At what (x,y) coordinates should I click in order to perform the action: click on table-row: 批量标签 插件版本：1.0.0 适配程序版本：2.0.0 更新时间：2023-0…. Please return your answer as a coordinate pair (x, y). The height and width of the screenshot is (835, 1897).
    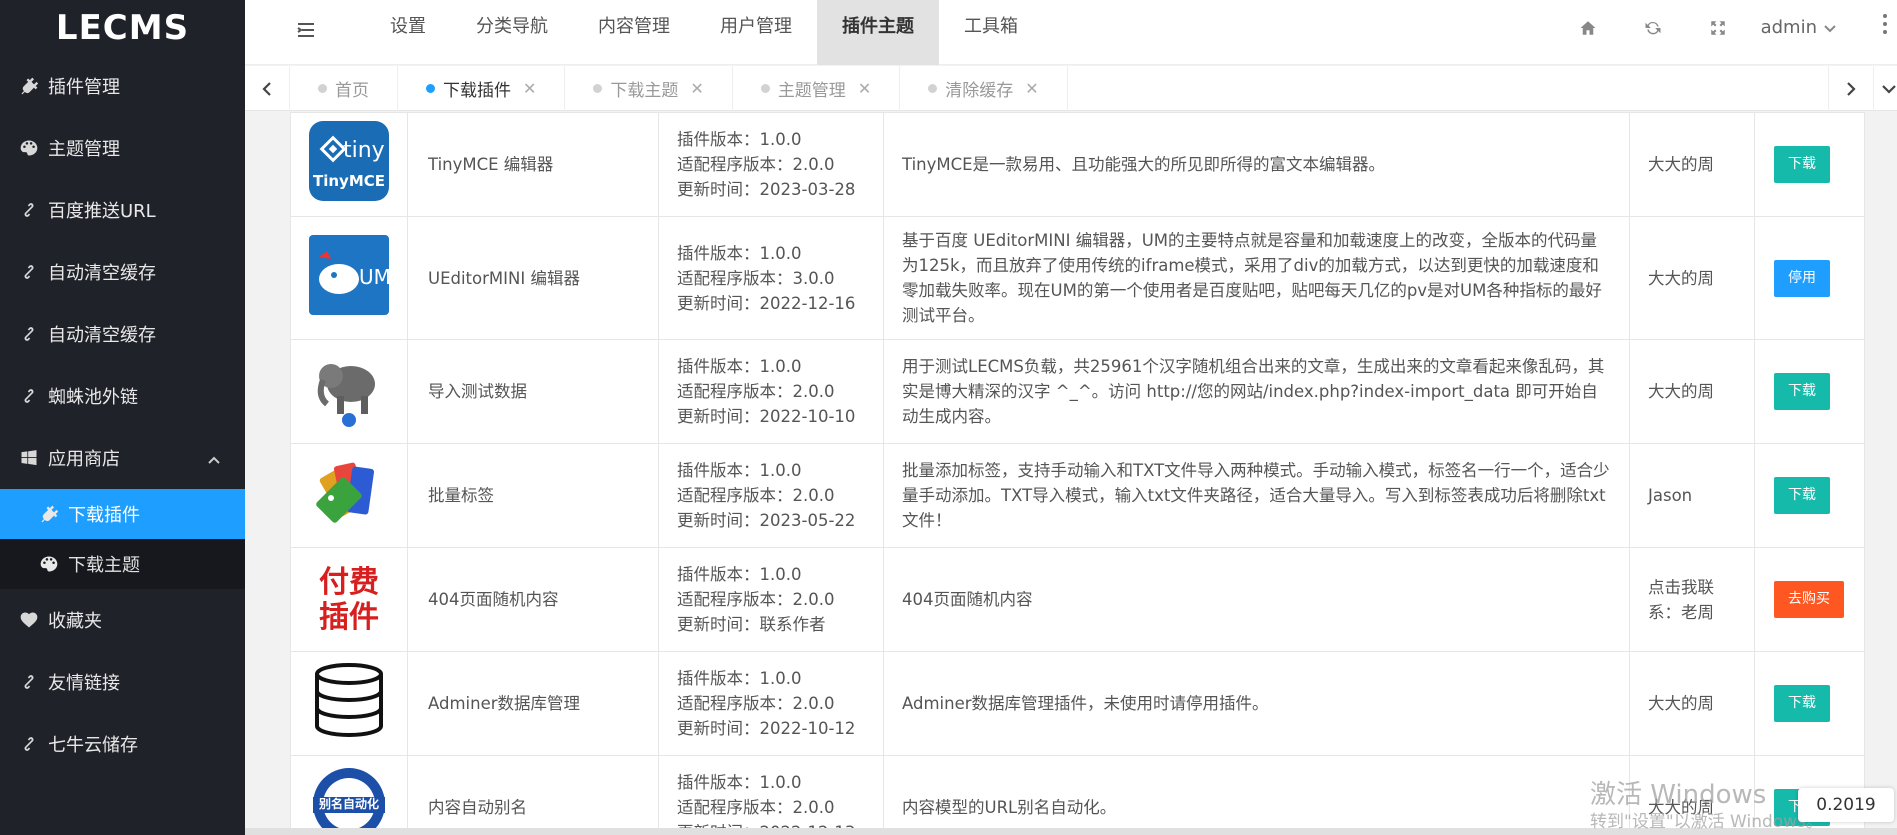
    Looking at the image, I should click on (1077, 495).